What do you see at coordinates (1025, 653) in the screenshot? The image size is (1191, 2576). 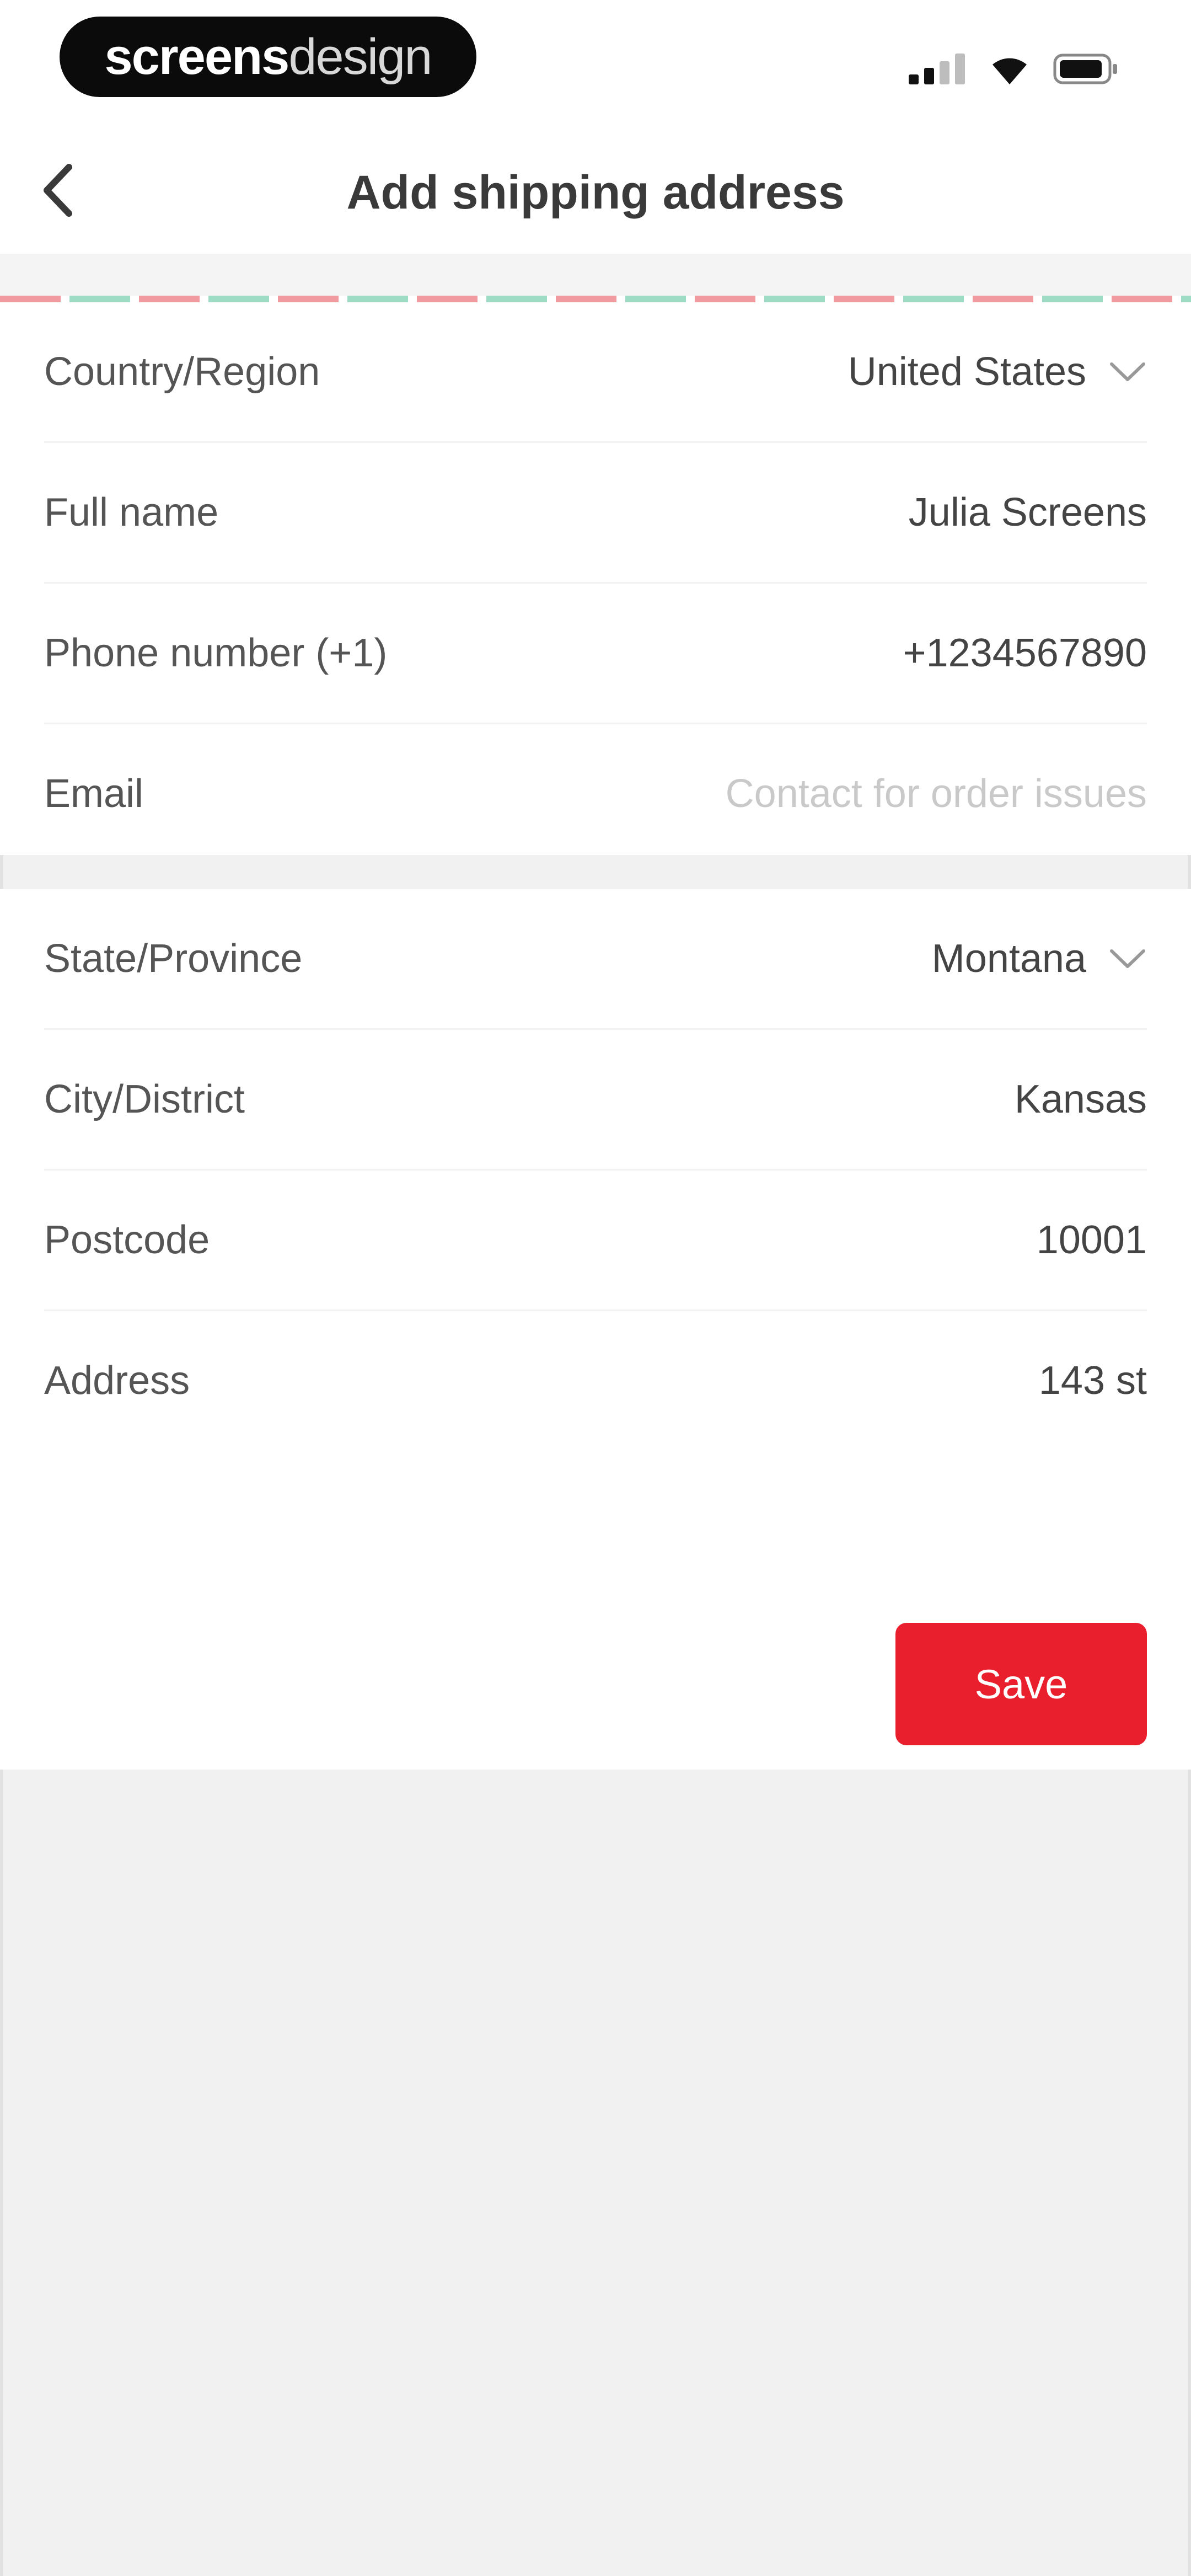 I see `phone-number-input: +1234567890` at bounding box center [1025, 653].